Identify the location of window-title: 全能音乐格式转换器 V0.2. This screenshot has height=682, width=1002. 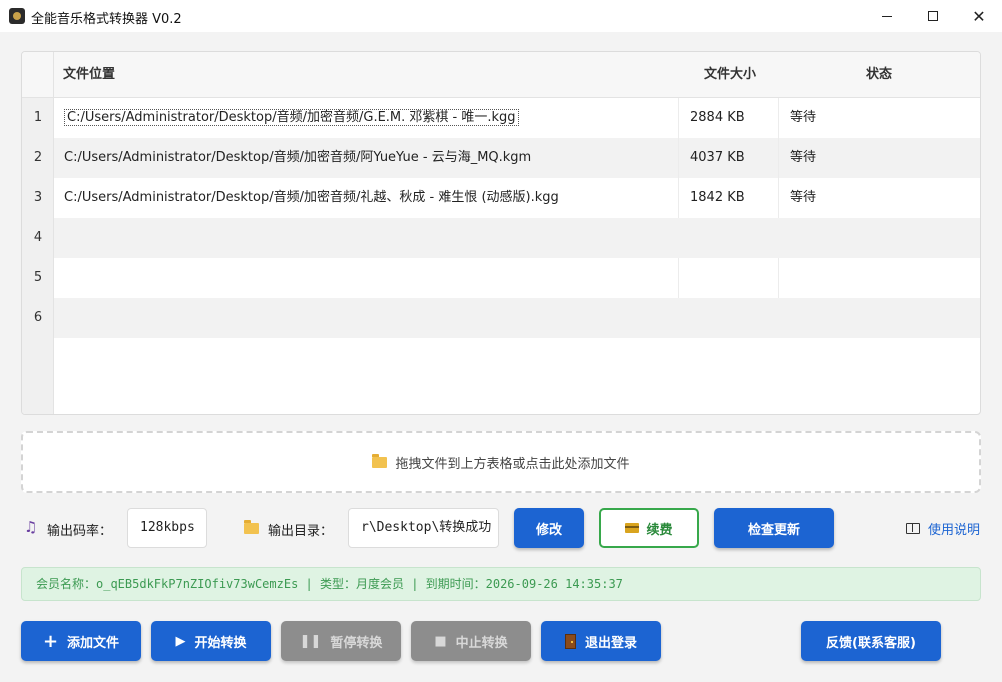
(106, 19).